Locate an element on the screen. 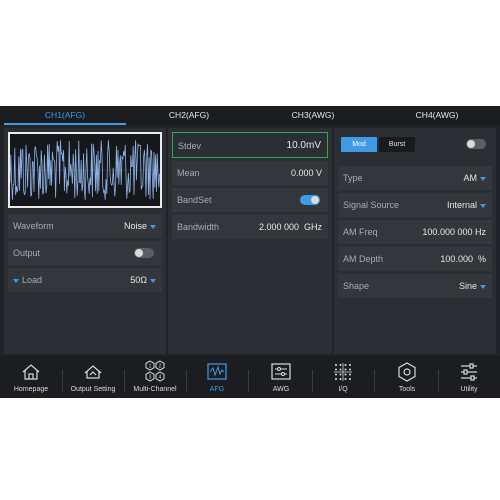 The width and height of the screenshot is (500, 500). output-toggle is located at coordinates (144, 253).